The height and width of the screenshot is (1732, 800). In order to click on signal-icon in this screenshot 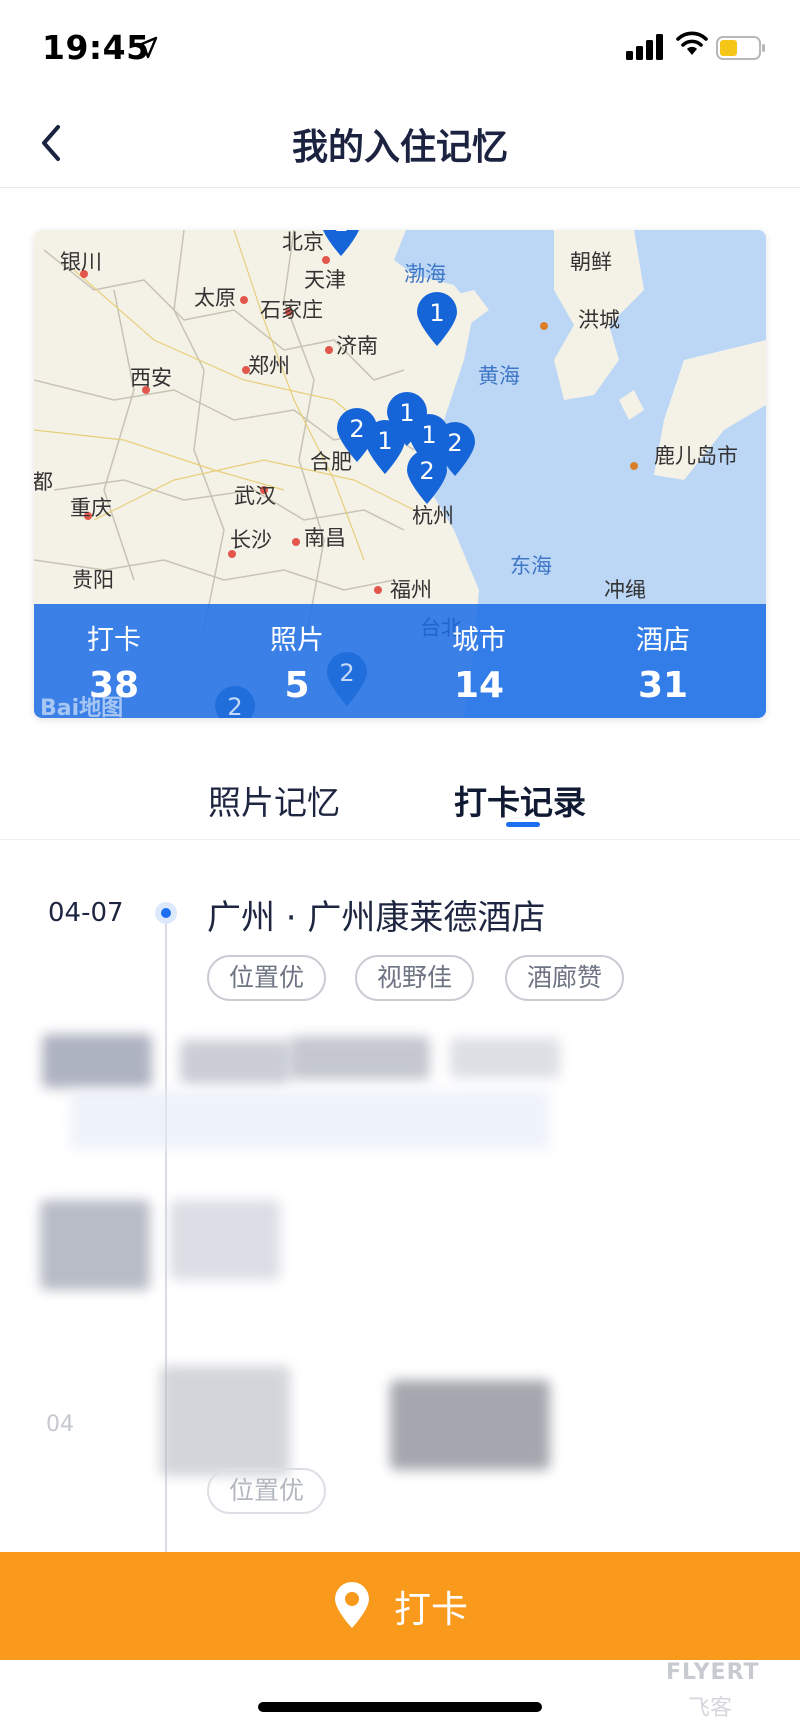, I will do `click(644, 47)`.